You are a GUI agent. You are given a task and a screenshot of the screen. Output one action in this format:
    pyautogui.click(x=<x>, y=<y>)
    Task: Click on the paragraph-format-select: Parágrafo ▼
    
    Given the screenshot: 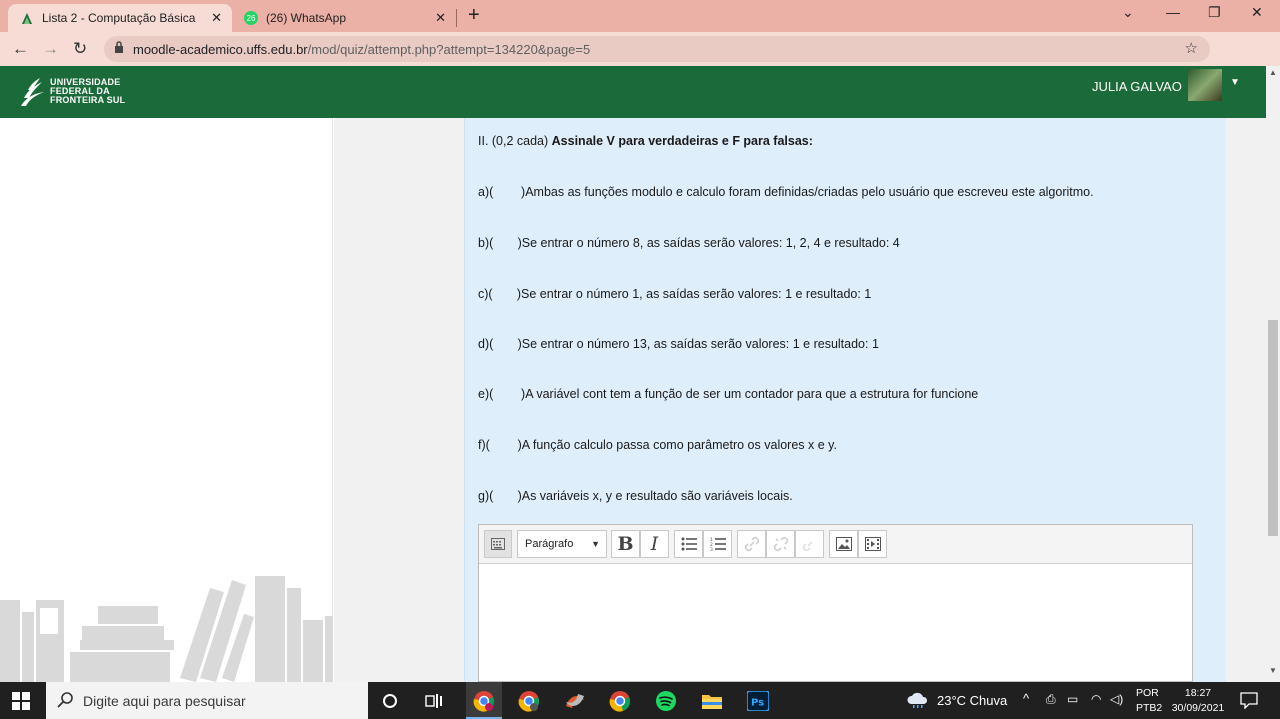 What is the action you would take?
    pyautogui.click(x=562, y=544)
    